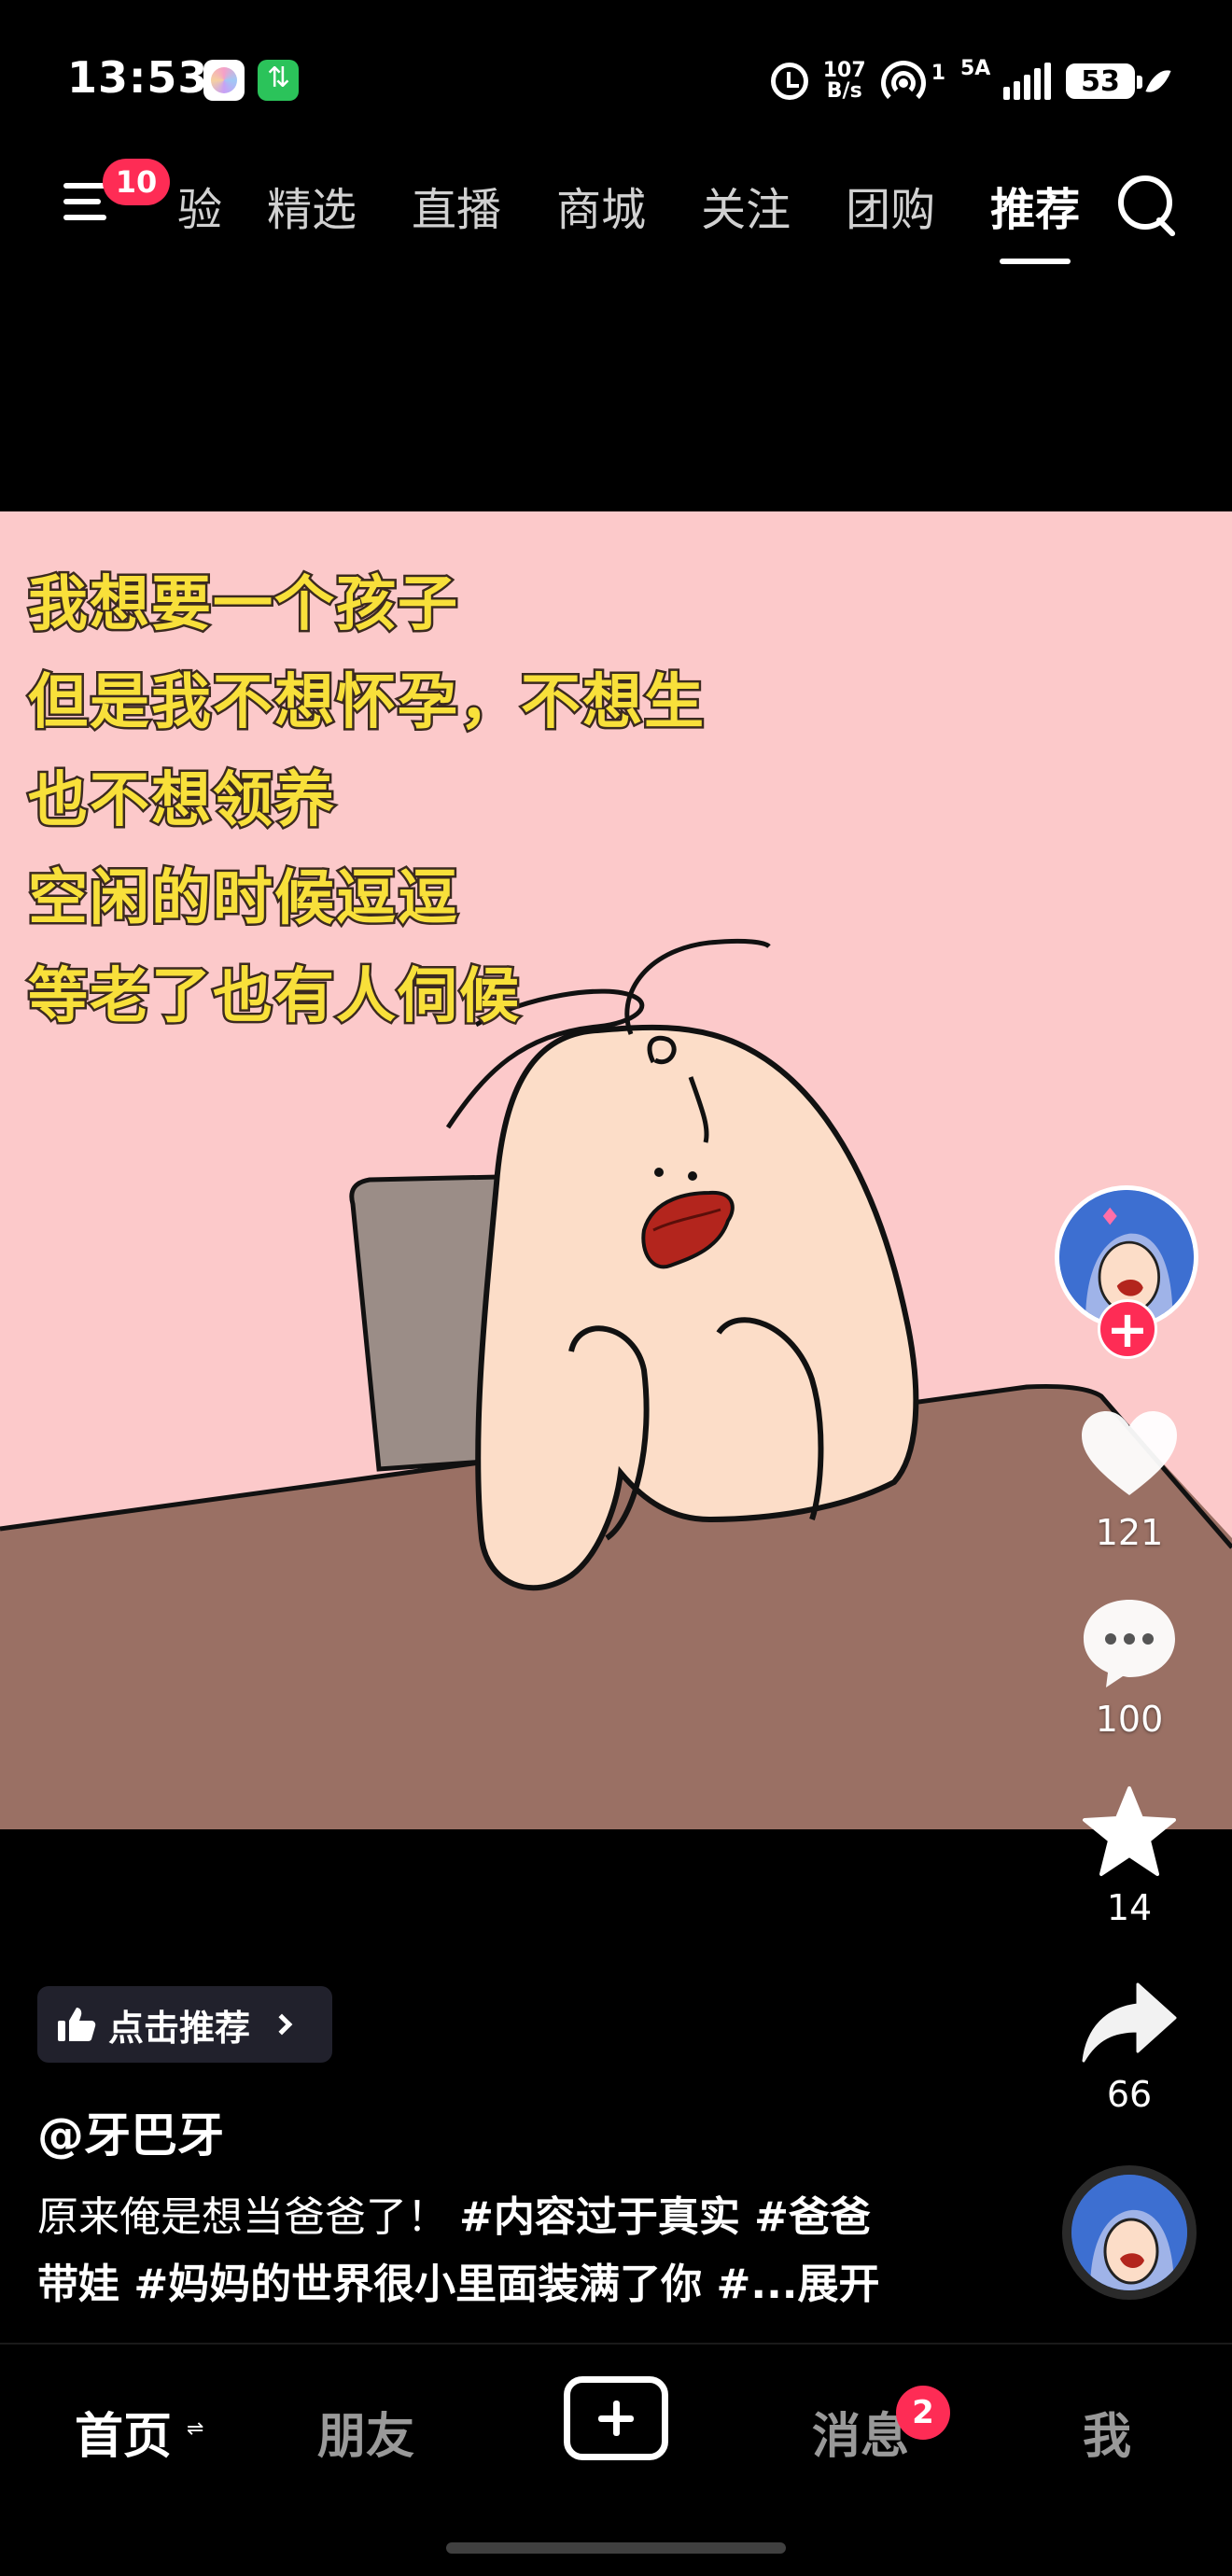 This screenshot has height=2576, width=1232. What do you see at coordinates (1107, 2432) in the screenshot?
I see `nav-me: 我` at bounding box center [1107, 2432].